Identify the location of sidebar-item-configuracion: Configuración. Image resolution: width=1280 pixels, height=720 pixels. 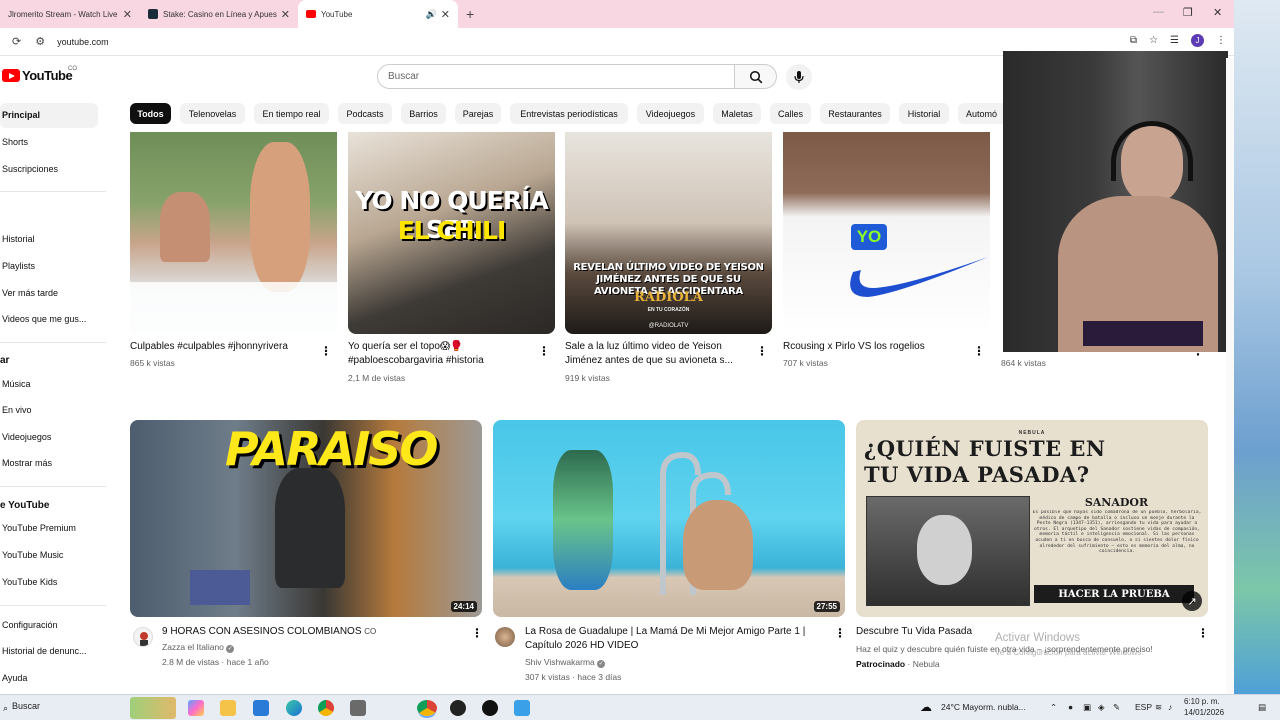
(49, 625).